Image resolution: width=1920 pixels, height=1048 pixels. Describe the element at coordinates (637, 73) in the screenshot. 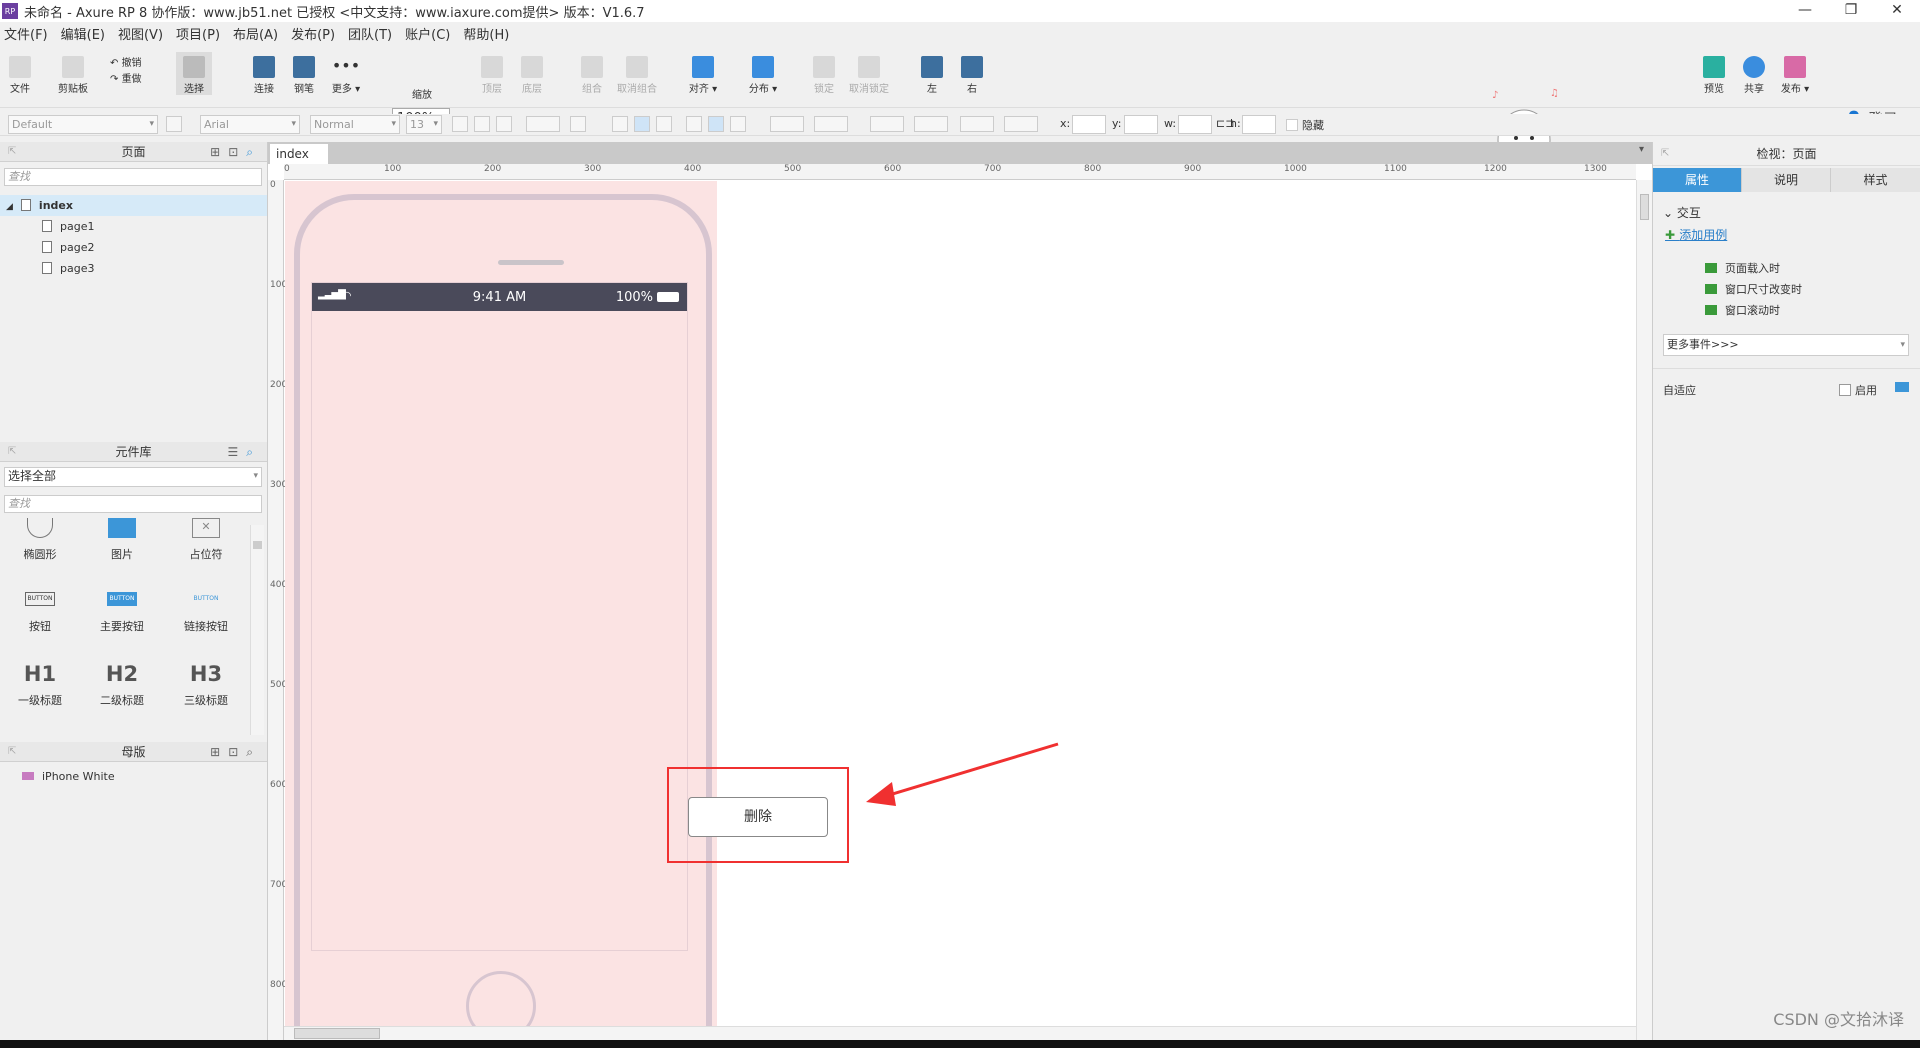

I see `ungroup-tool: 取消组合` at that location.